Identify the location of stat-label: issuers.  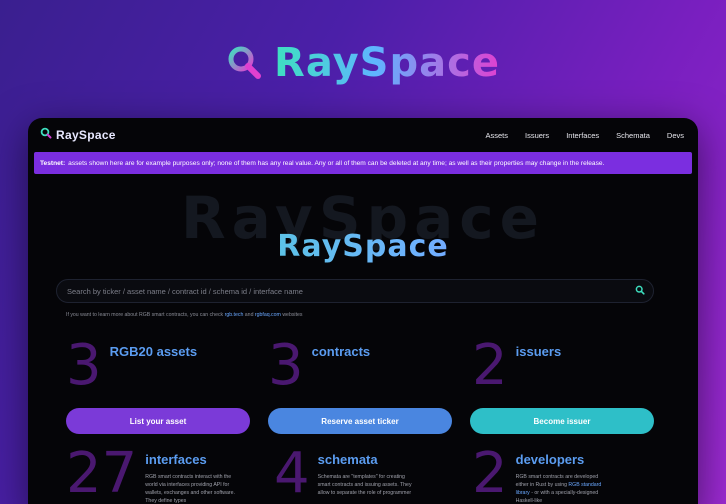
(538, 351).